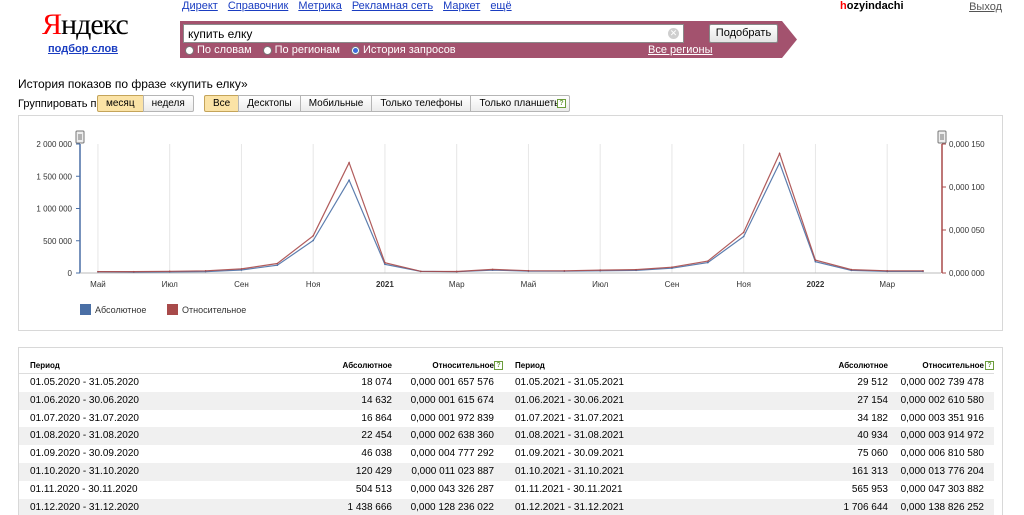 This screenshot has height=515, width=1024. Describe the element at coordinates (887, 284) in the screenshot. I see `x-tick-label: Мар` at that location.